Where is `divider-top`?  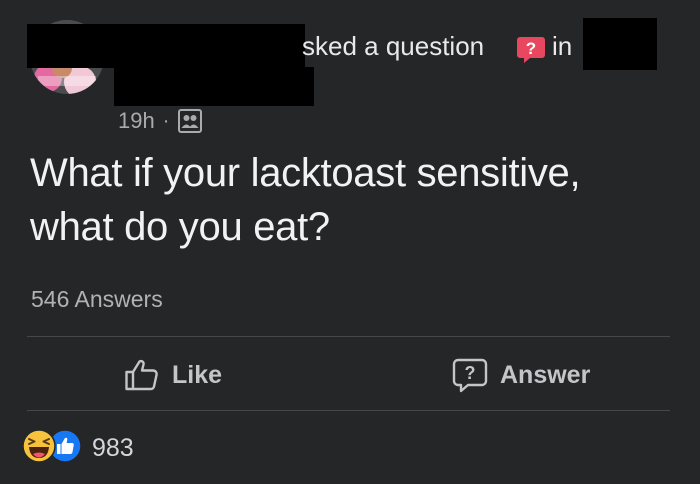
divider-top is located at coordinates (348, 336).